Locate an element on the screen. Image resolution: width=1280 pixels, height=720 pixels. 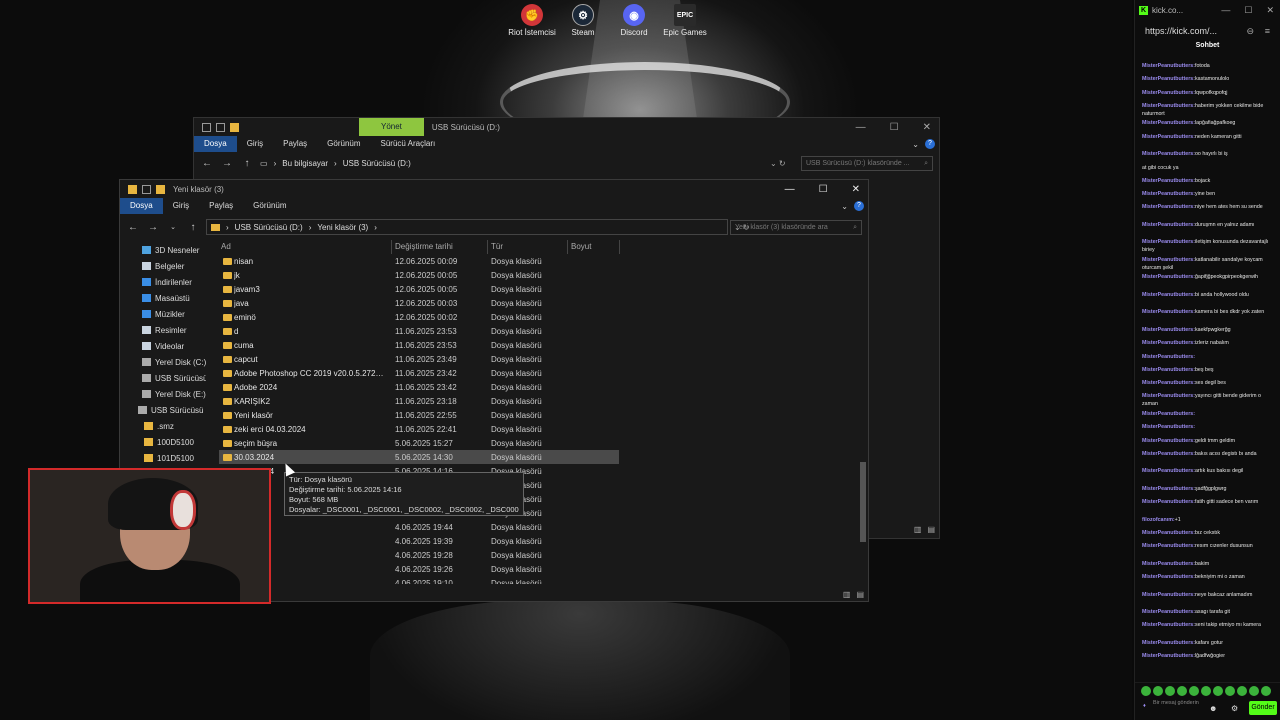
chevron-down-icon: ⌄ is located at coordinates (915, 144).